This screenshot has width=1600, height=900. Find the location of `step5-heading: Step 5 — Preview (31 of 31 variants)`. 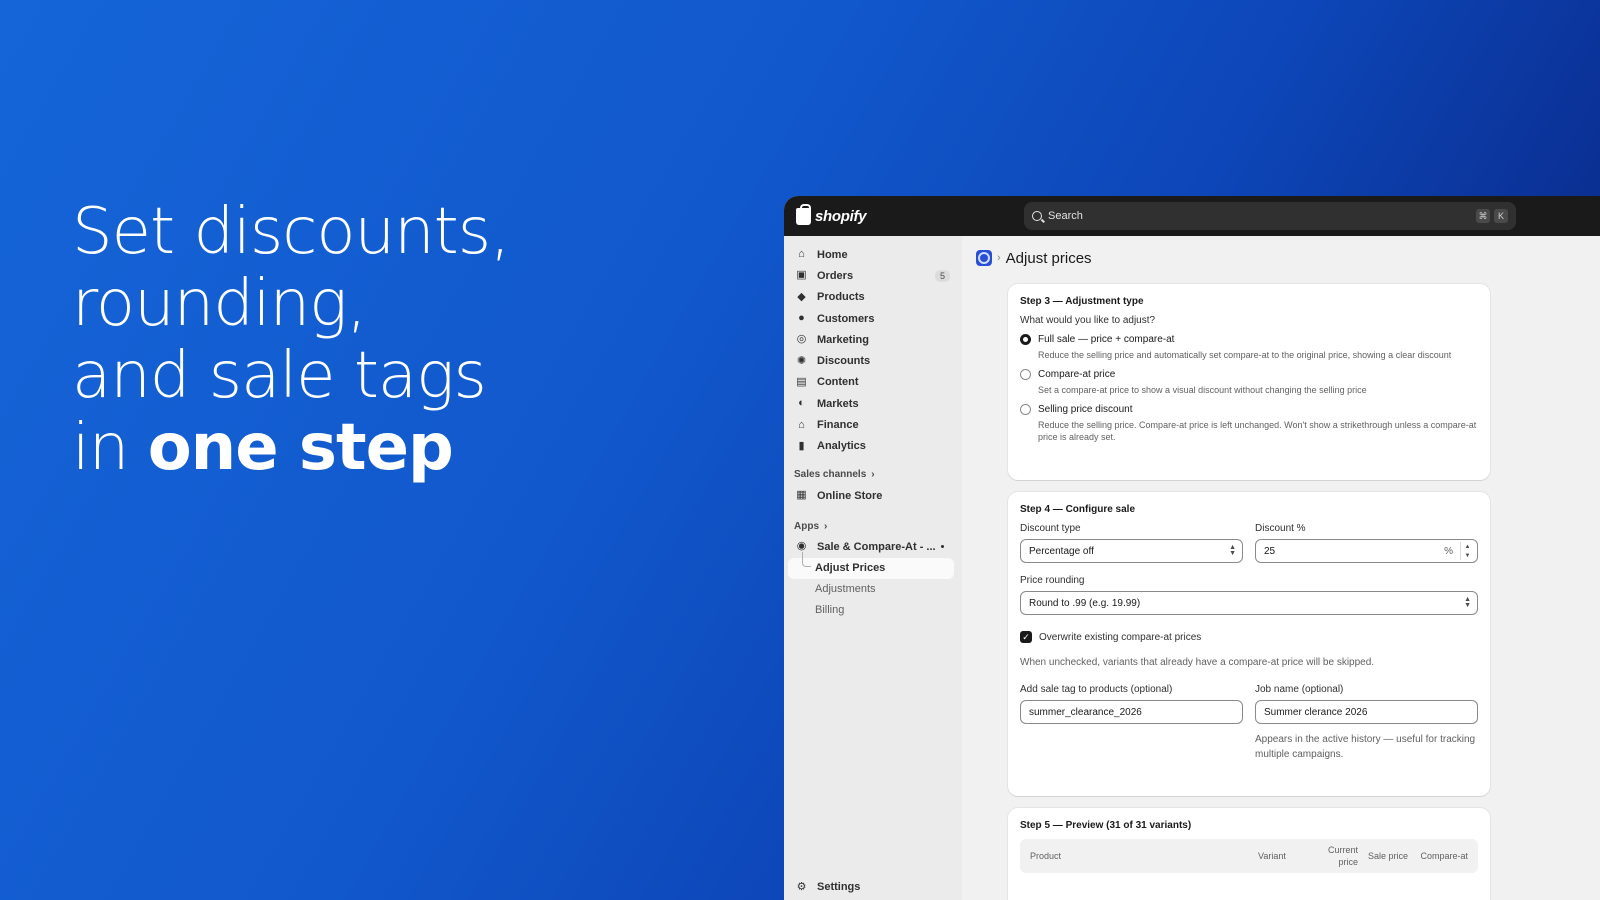

step5-heading: Step 5 — Preview (31 of 31 variants) is located at coordinates (1106, 825).